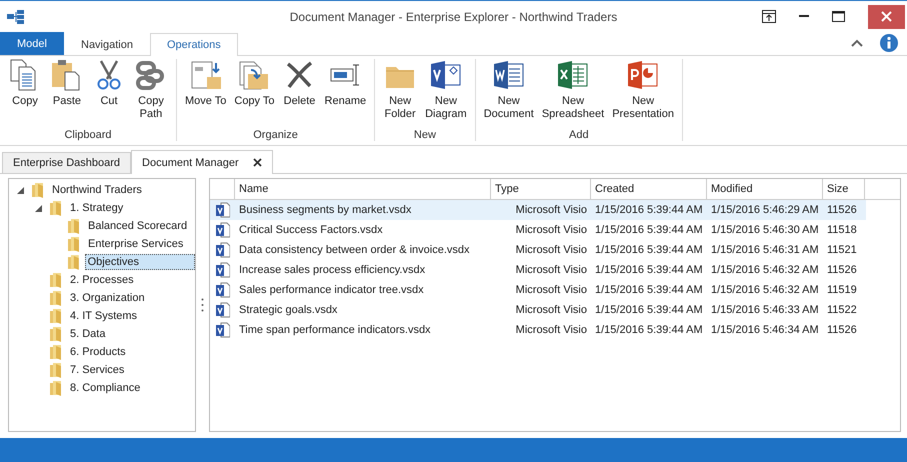 This screenshot has width=907, height=462. What do you see at coordinates (643, 75) in the screenshot?
I see `powerpoint-icon` at bounding box center [643, 75].